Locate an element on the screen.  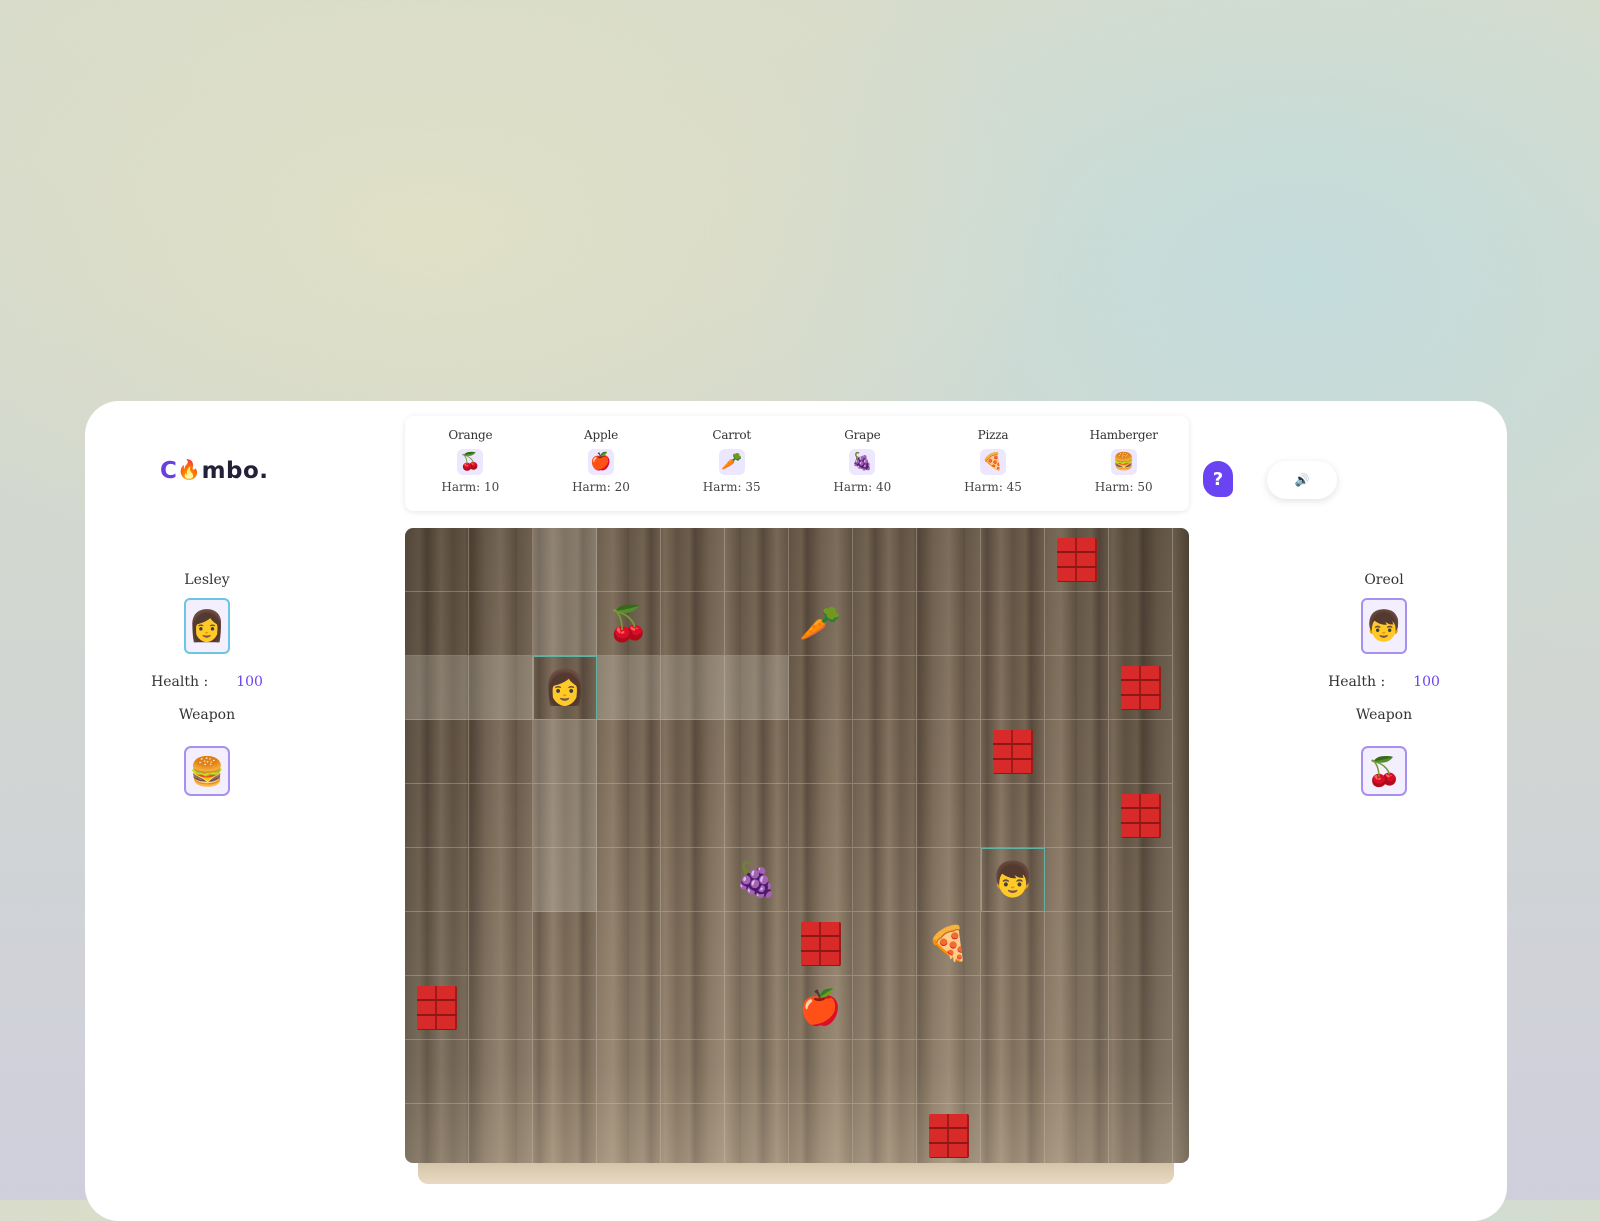
board-cell: 🥕 is located at coordinates (821, 624).